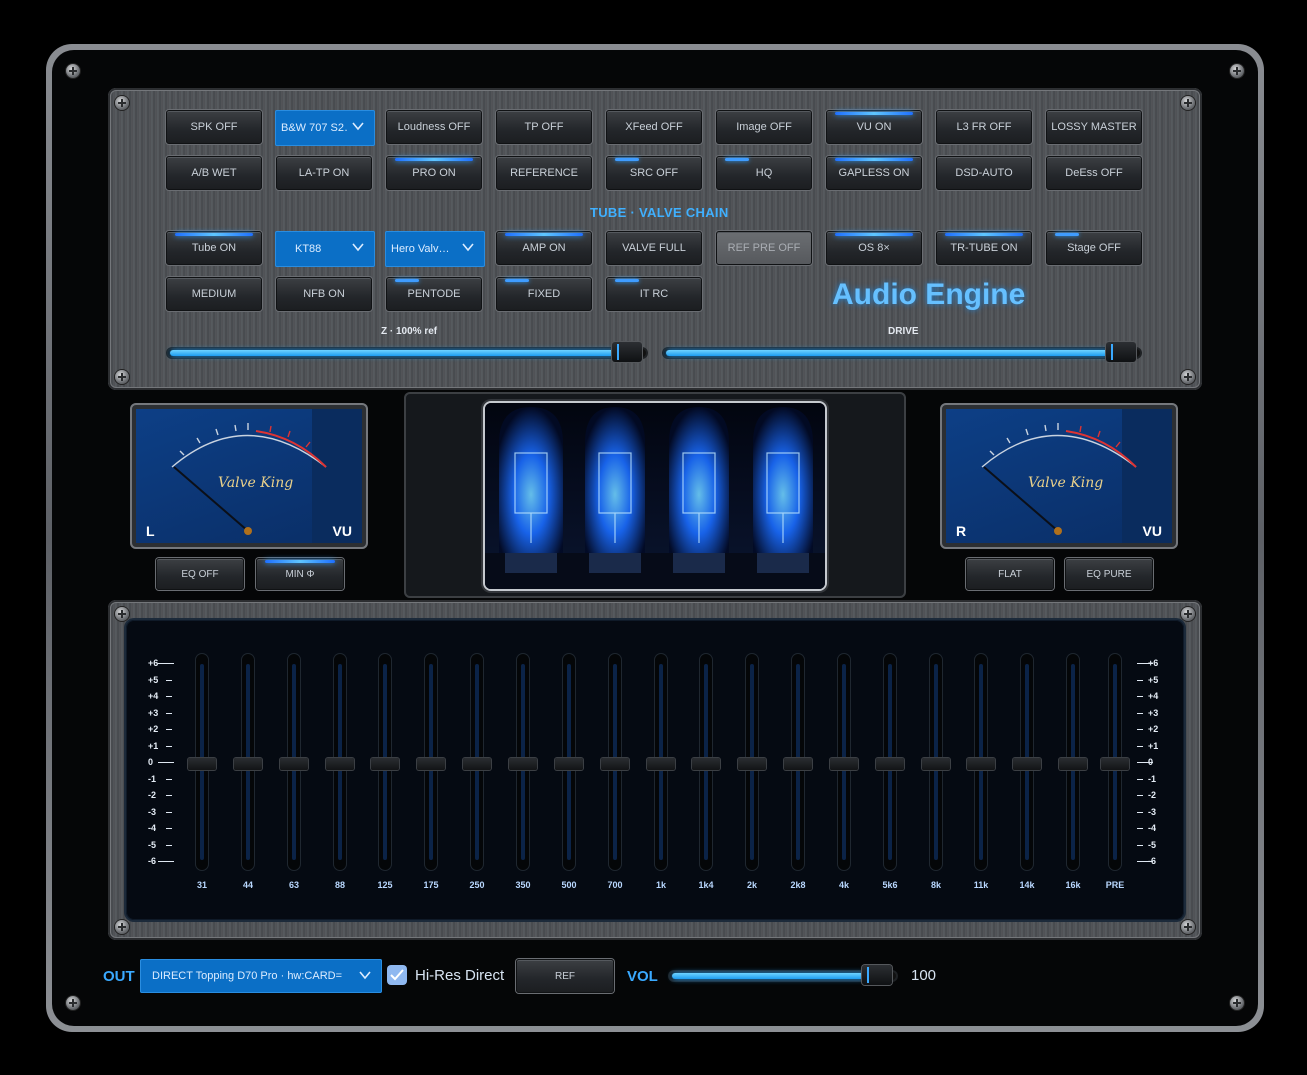  I want to click on la-tp-button: LA-TP ON, so click(324, 173).